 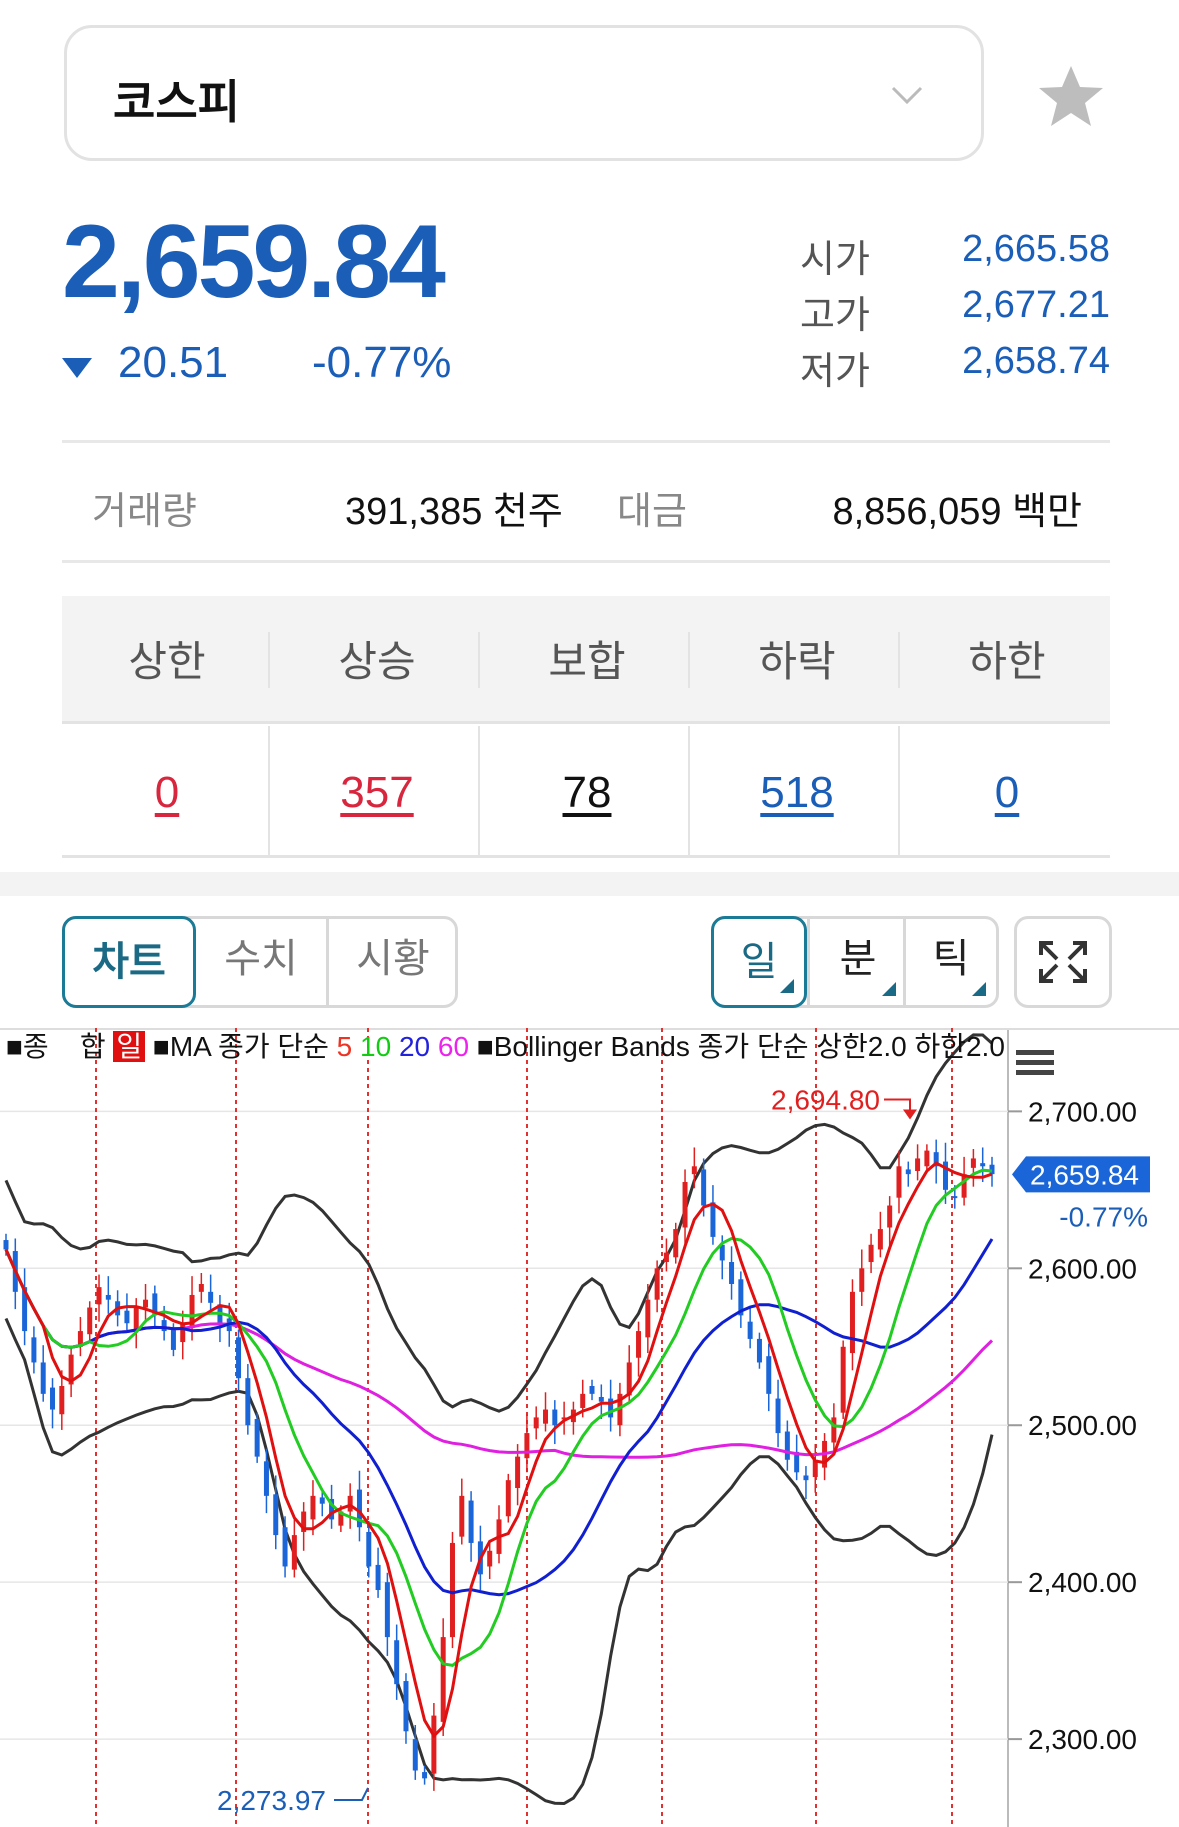 What do you see at coordinates (1007, 793) in the screenshot?
I see `breadth-lower-limit-count: 0` at bounding box center [1007, 793].